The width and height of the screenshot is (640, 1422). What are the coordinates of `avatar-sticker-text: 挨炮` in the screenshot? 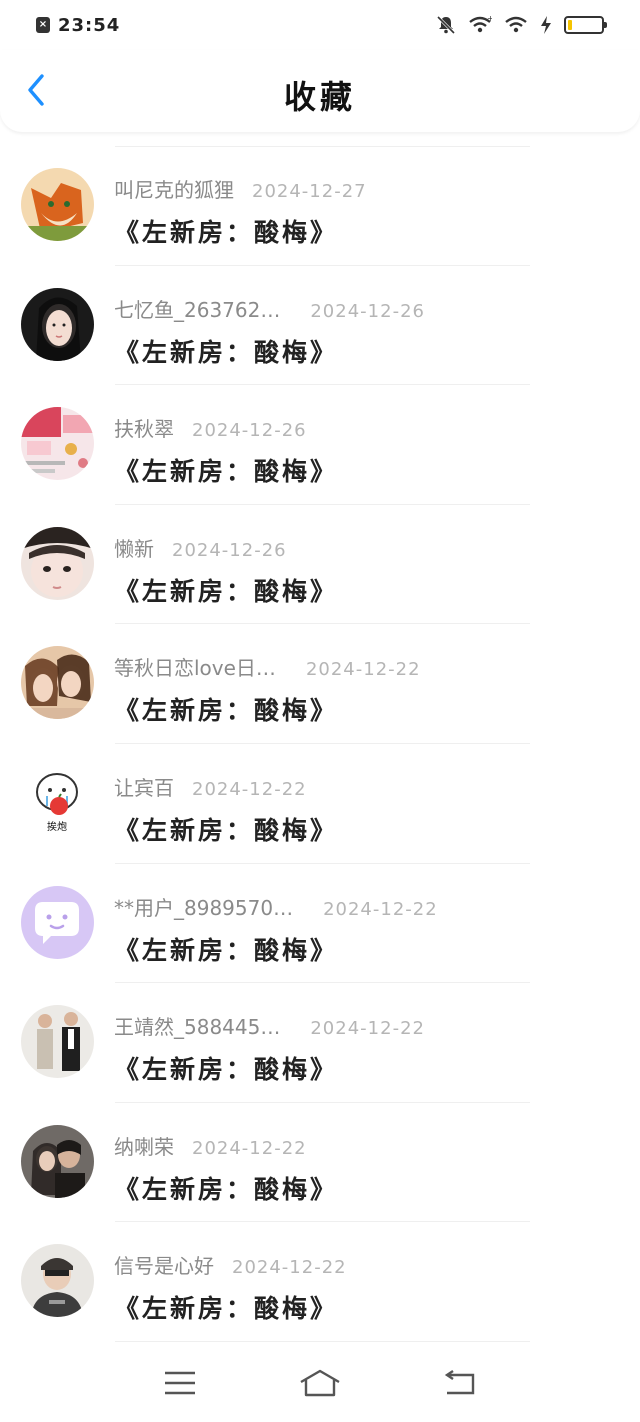 It's located at (57, 826).